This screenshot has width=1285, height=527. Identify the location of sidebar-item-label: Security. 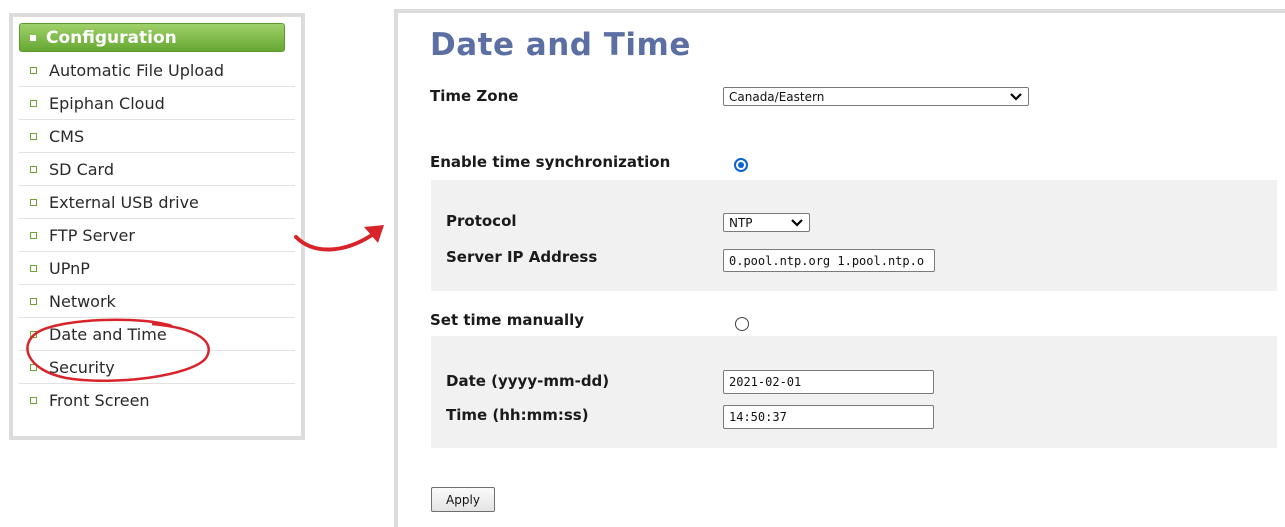
(82, 367).